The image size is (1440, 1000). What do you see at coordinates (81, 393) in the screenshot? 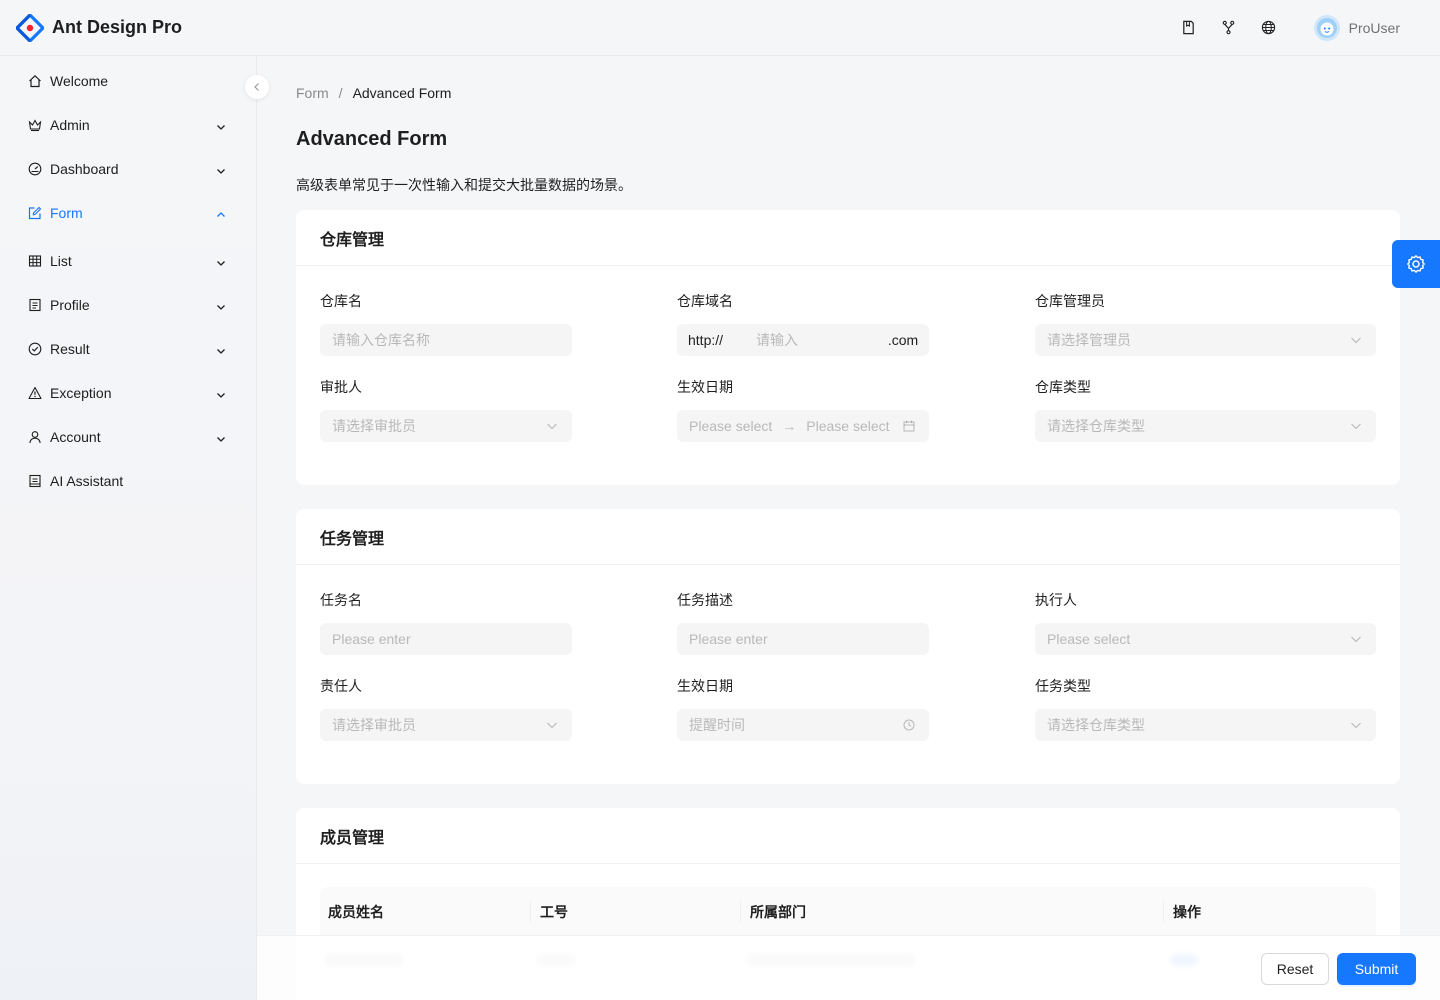
I see `sidebar-item-label: Exception` at bounding box center [81, 393].